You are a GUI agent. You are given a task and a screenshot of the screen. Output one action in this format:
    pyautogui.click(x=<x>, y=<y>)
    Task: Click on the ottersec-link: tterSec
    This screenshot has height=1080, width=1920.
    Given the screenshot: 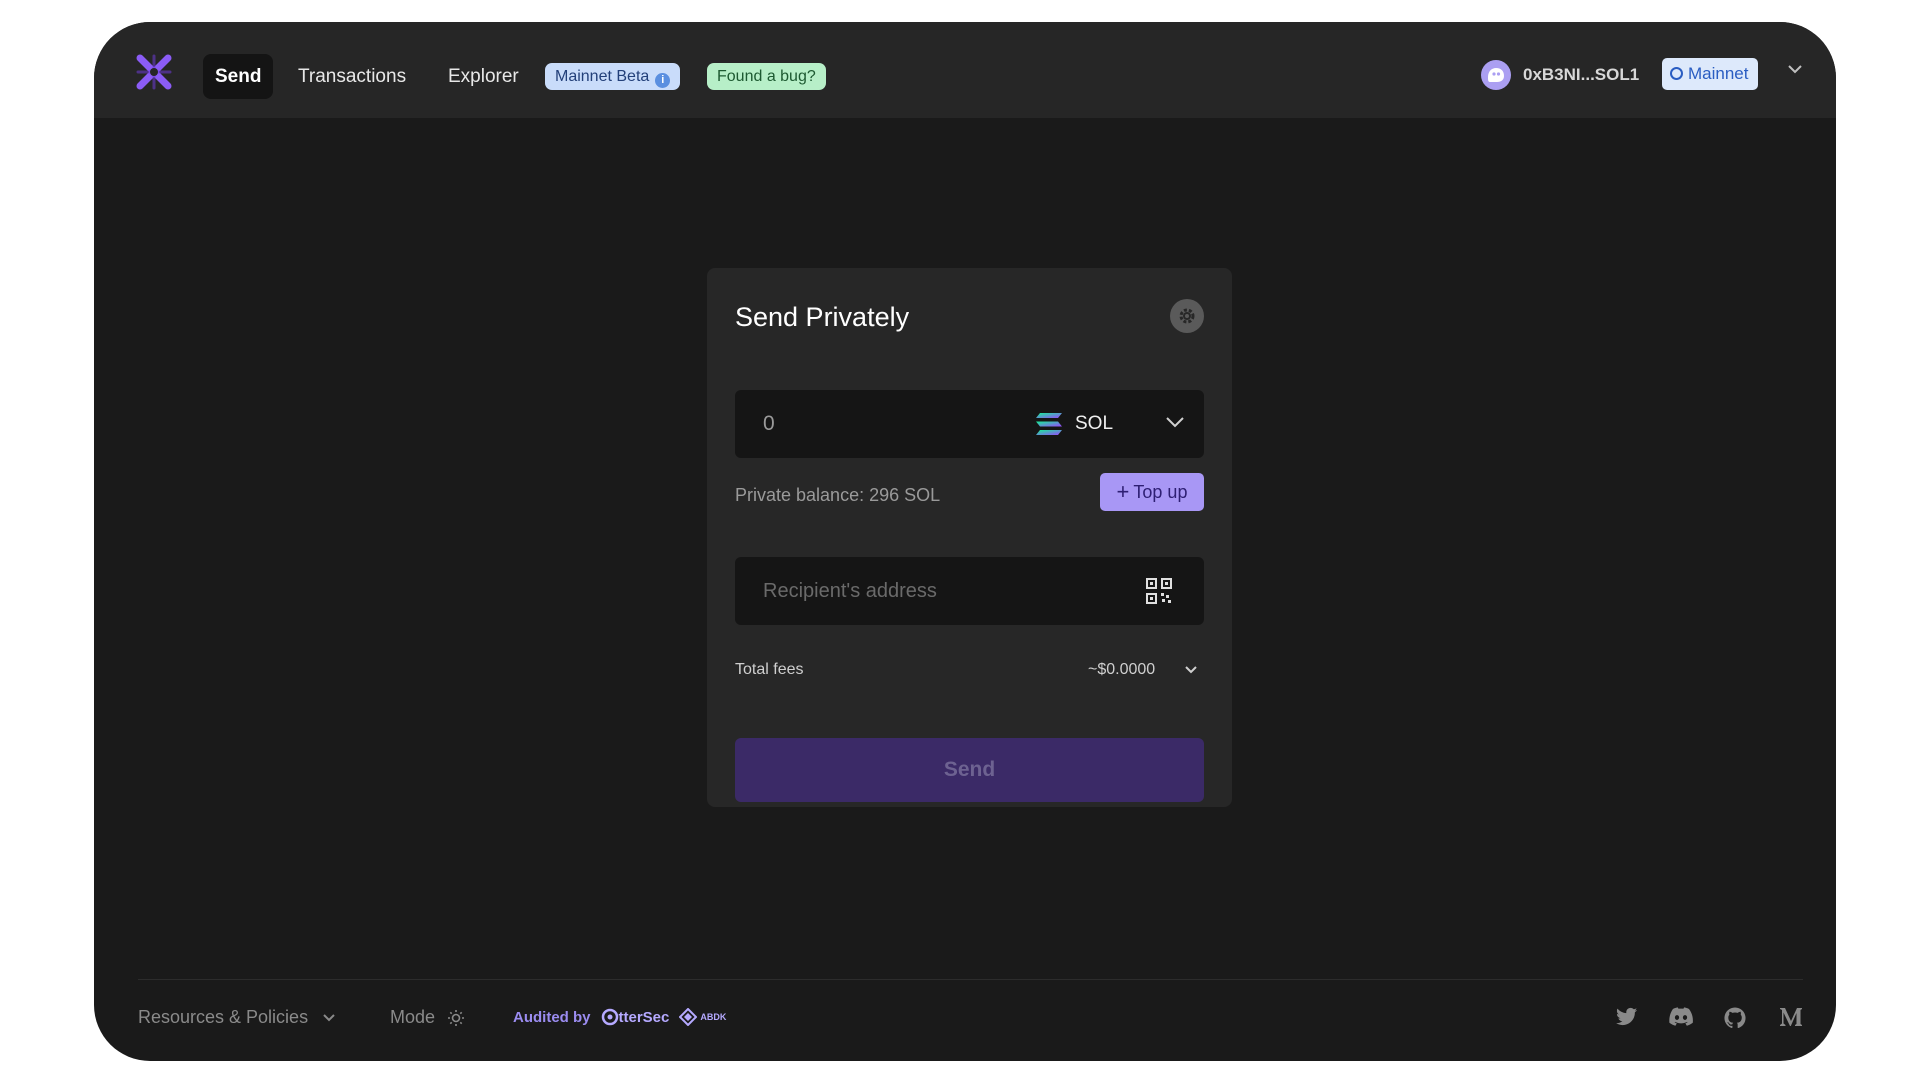 What is the action you would take?
    pyautogui.click(x=635, y=1017)
    